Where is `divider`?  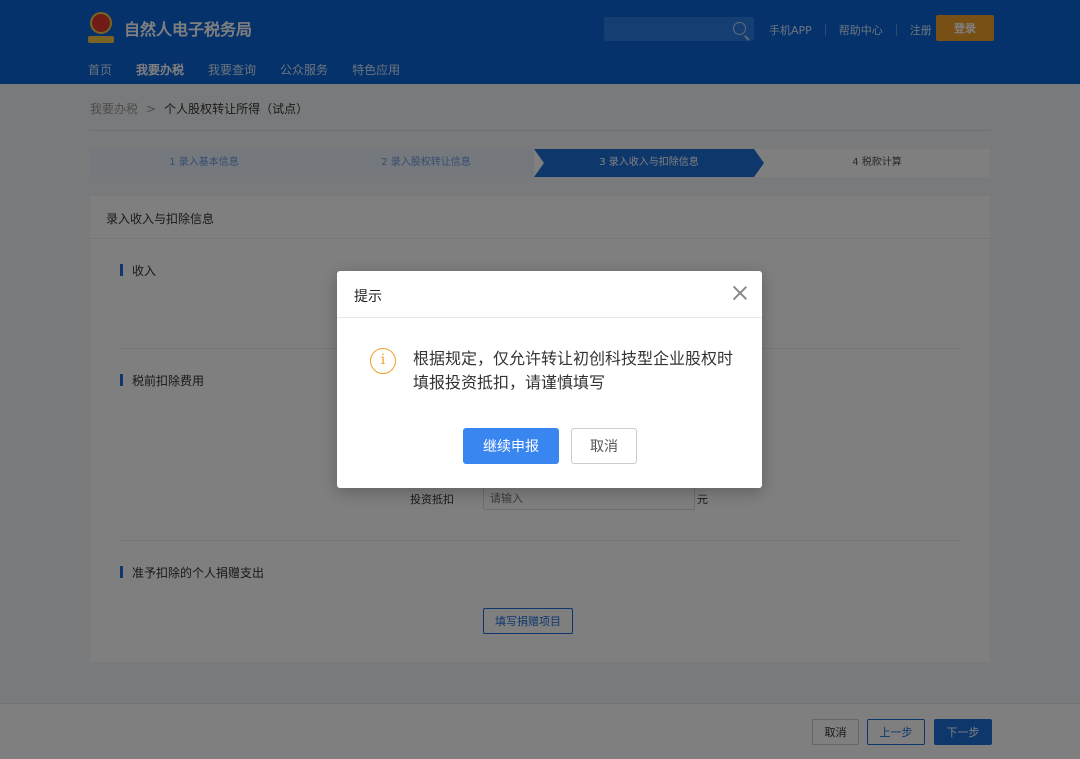
divider is located at coordinates (549, 317).